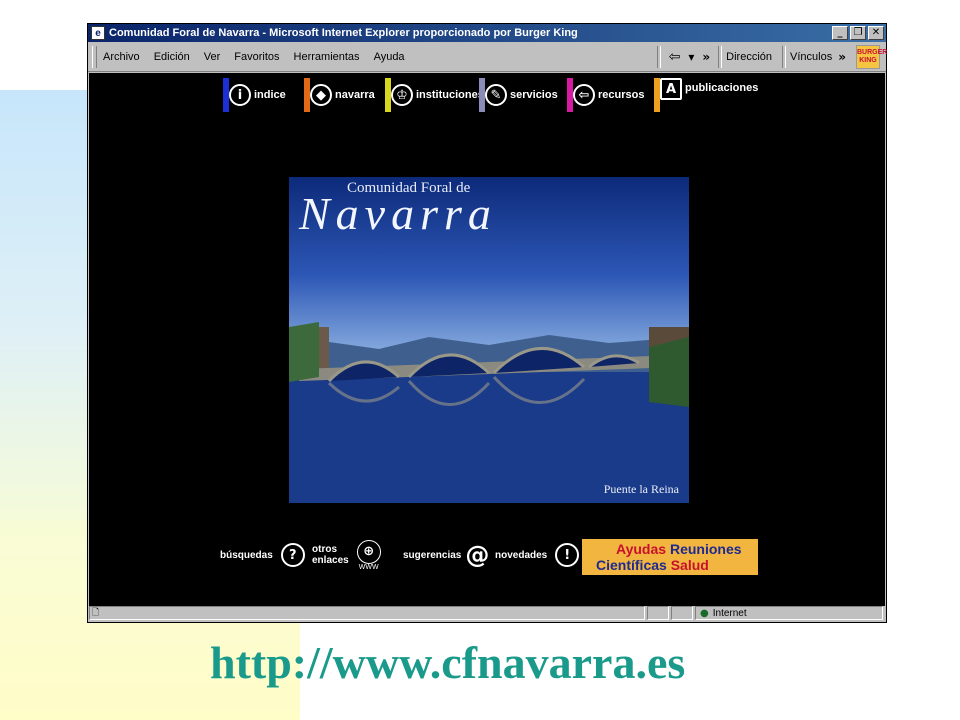 The width and height of the screenshot is (960, 720). I want to click on nav-label: indice, so click(270, 95).